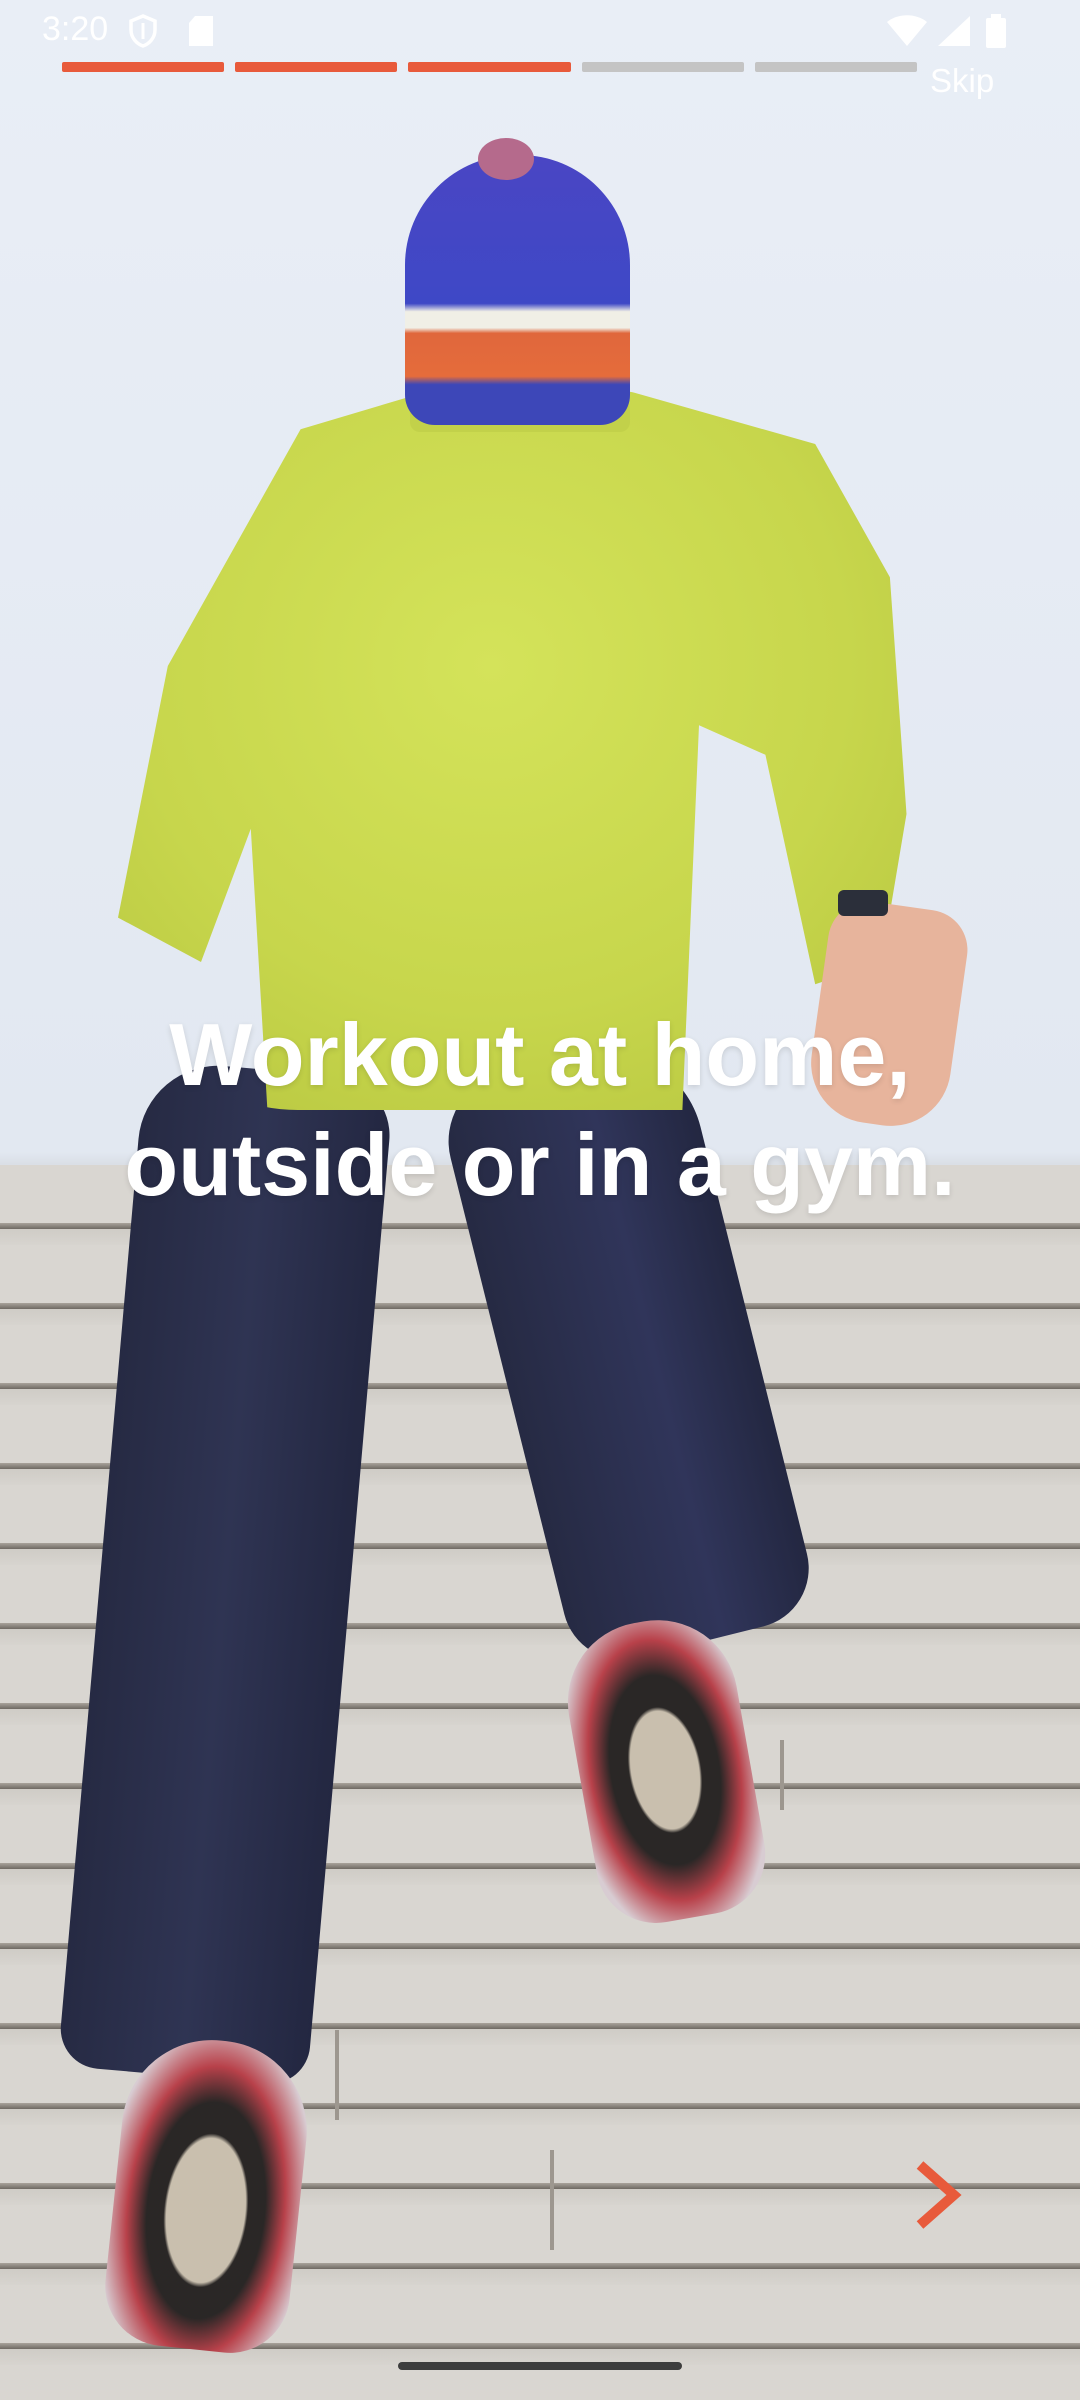 This screenshot has width=1080, height=2400. What do you see at coordinates (907, 30) in the screenshot?
I see `wifi-icon` at bounding box center [907, 30].